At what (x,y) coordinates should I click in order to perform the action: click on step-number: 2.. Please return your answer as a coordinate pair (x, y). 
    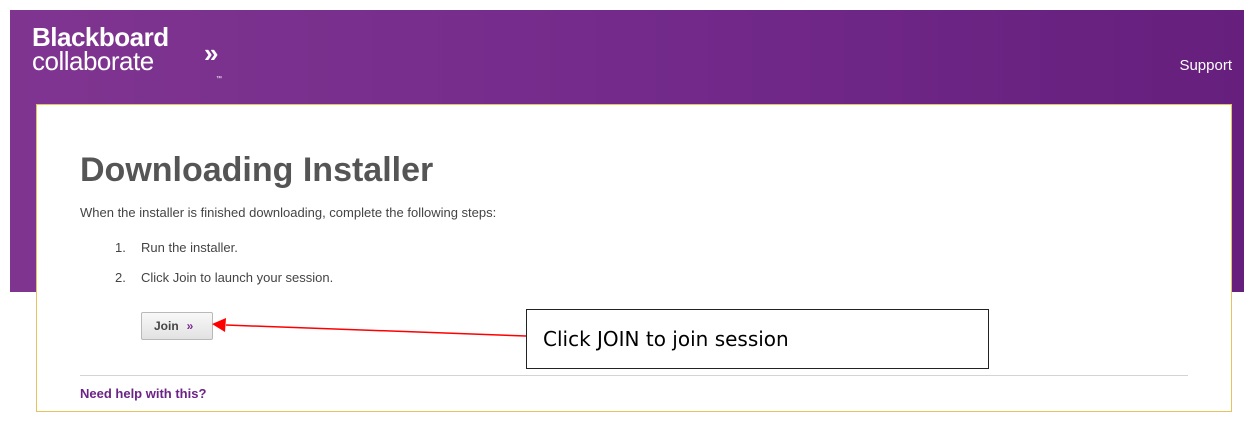
    Looking at the image, I should click on (120, 277).